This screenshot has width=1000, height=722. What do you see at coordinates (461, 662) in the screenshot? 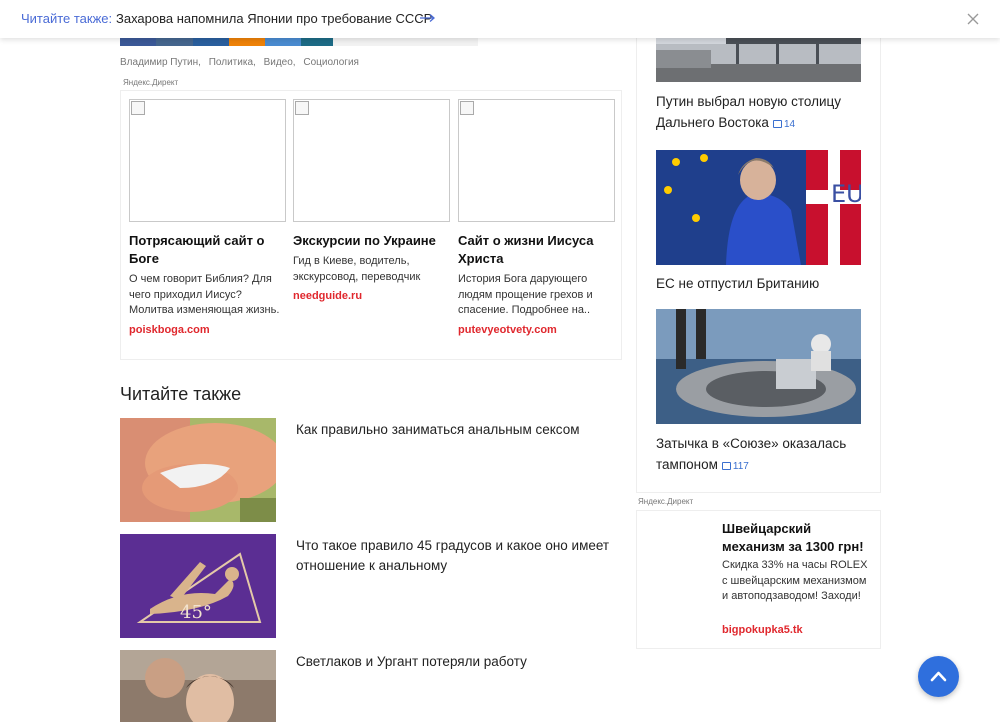
I see `read-also-link: Светлаков и Ургант потеряли работу` at bounding box center [461, 662].